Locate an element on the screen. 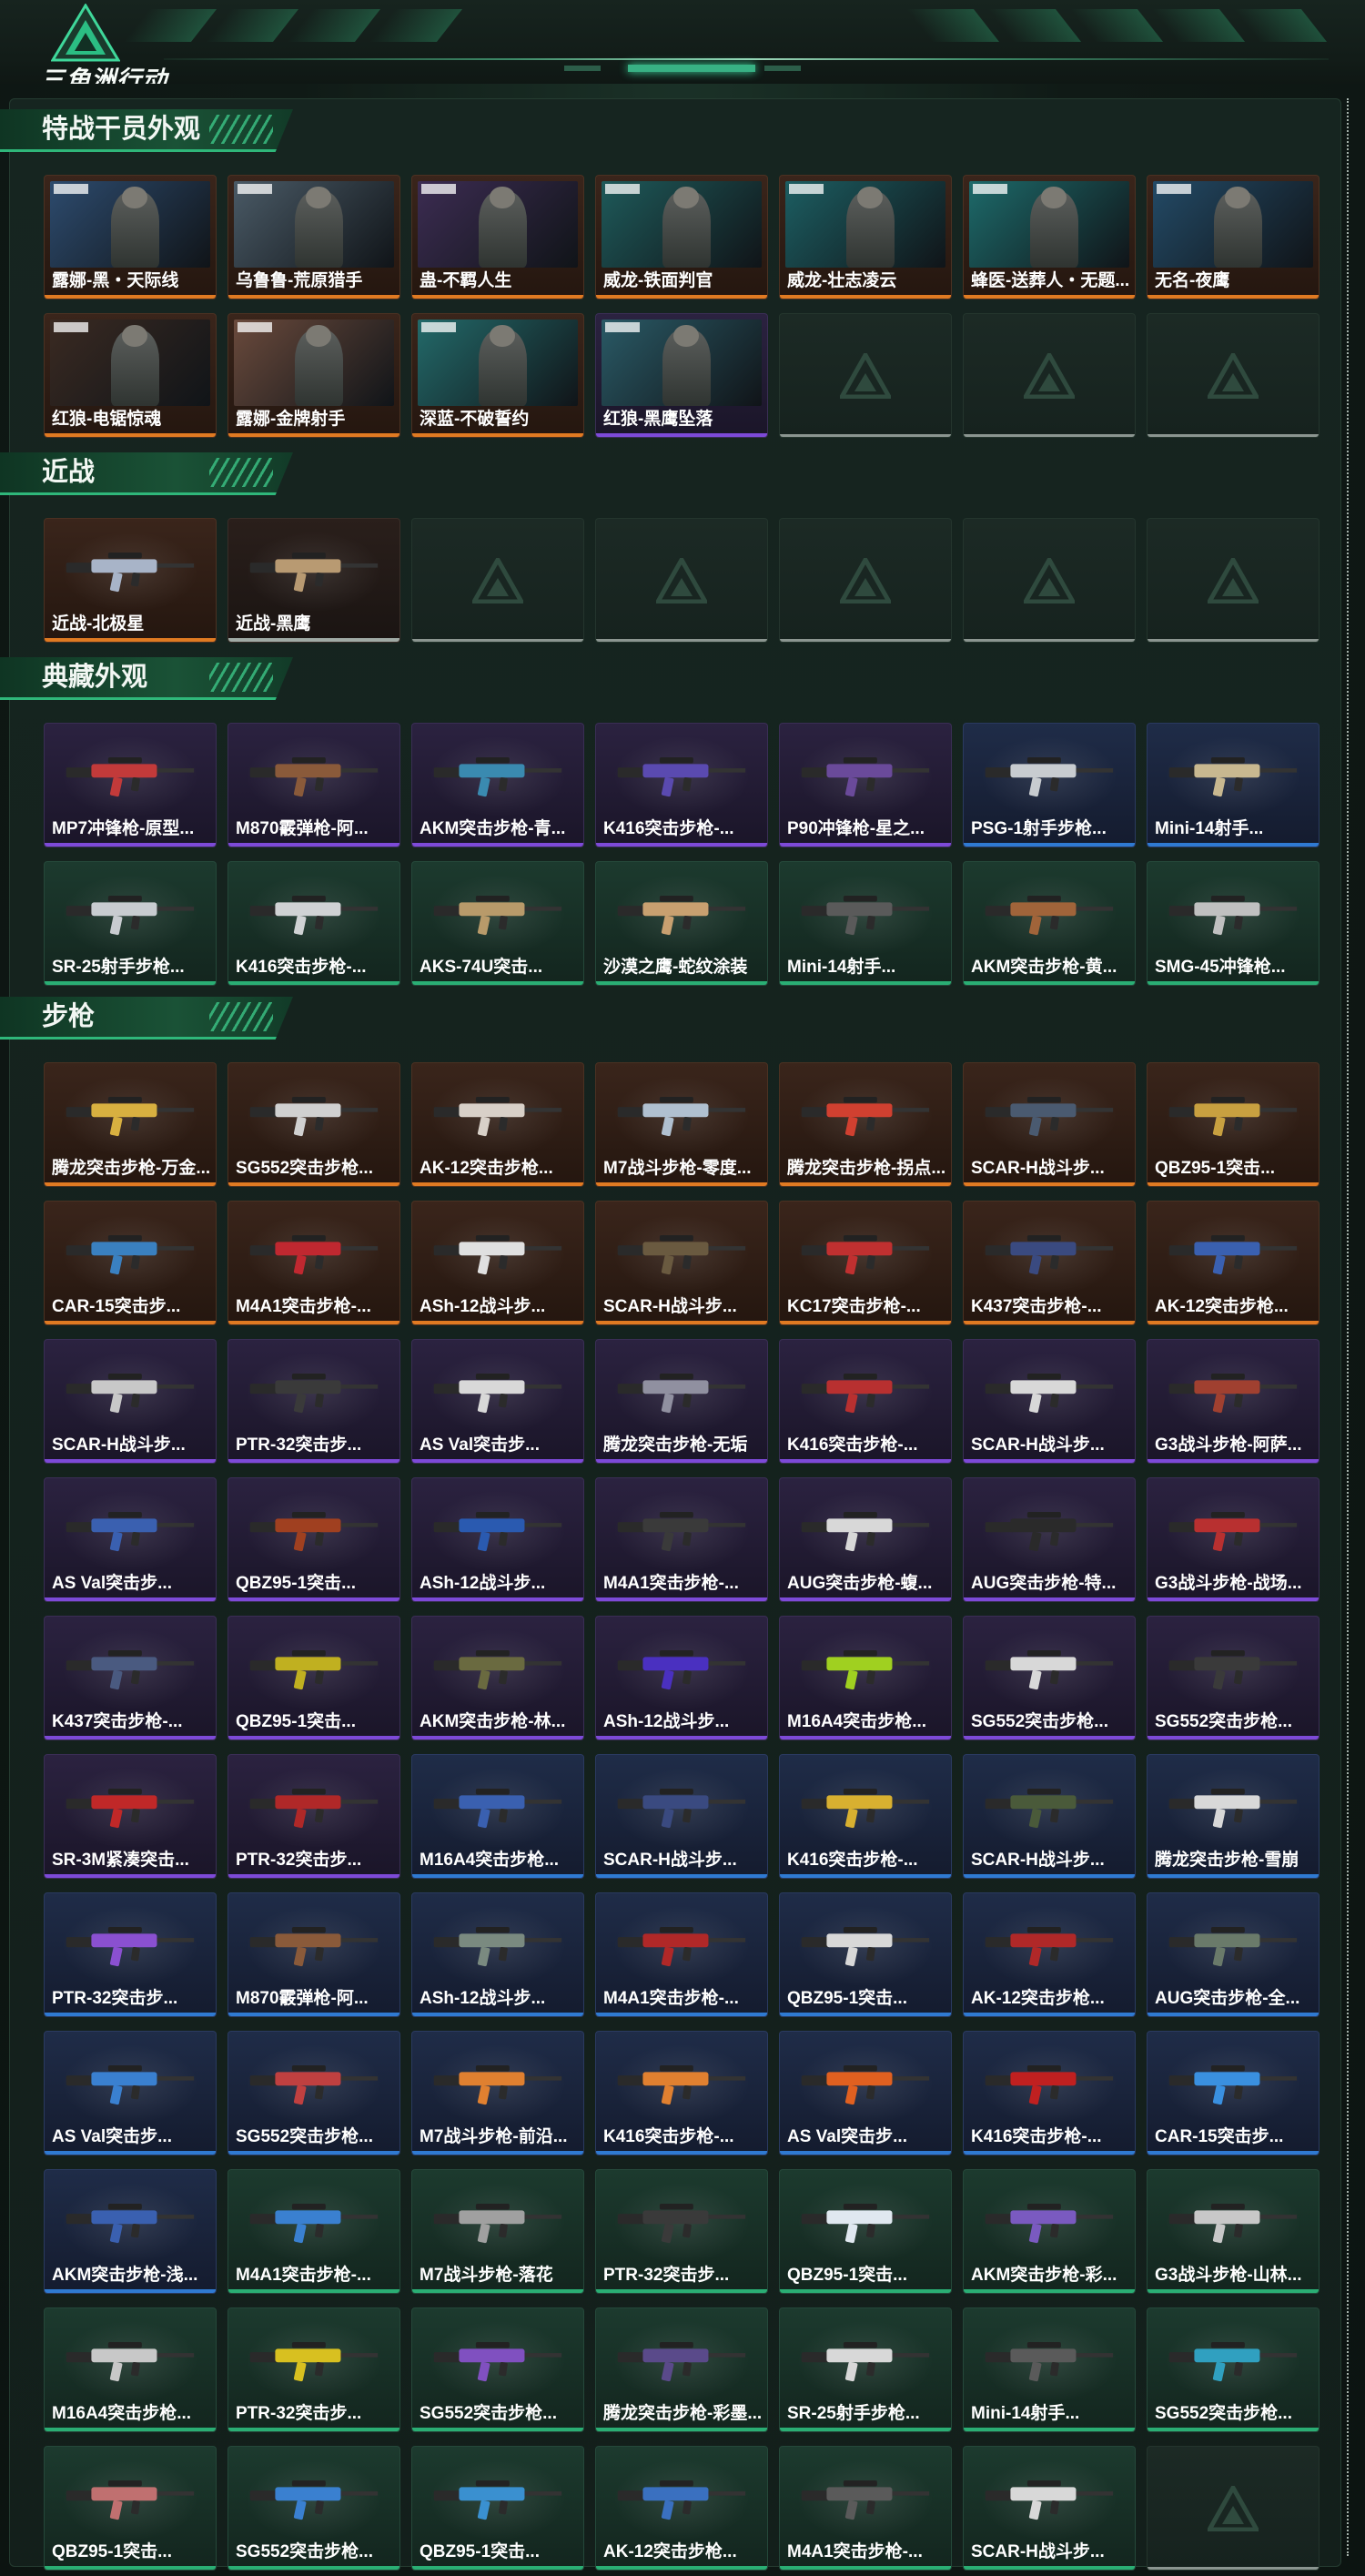 The width and height of the screenshot is (1365, 2576). melee-skin-card: 近战-黑鹰 is located at coordinates (314, 580).